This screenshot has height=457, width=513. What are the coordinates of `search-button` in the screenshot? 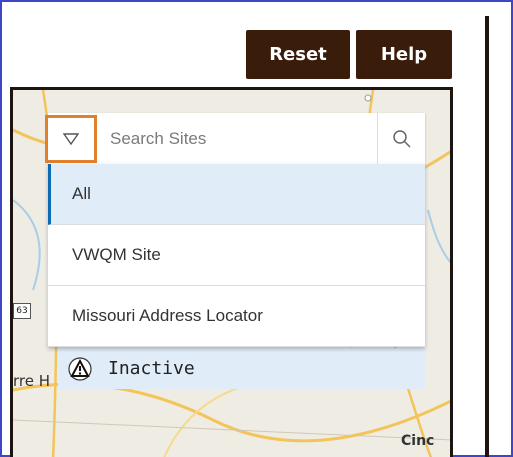 It's located at (401, 138).